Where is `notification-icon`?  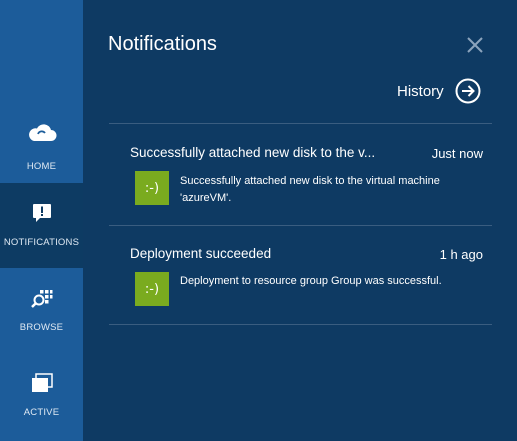 notification-icon is located at coordinates (41, 214).